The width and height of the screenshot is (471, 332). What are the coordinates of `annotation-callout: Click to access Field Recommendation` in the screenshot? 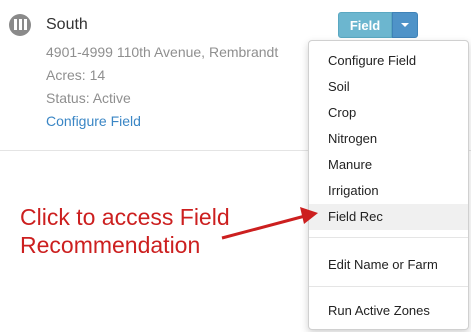 It's located at (125, 231).